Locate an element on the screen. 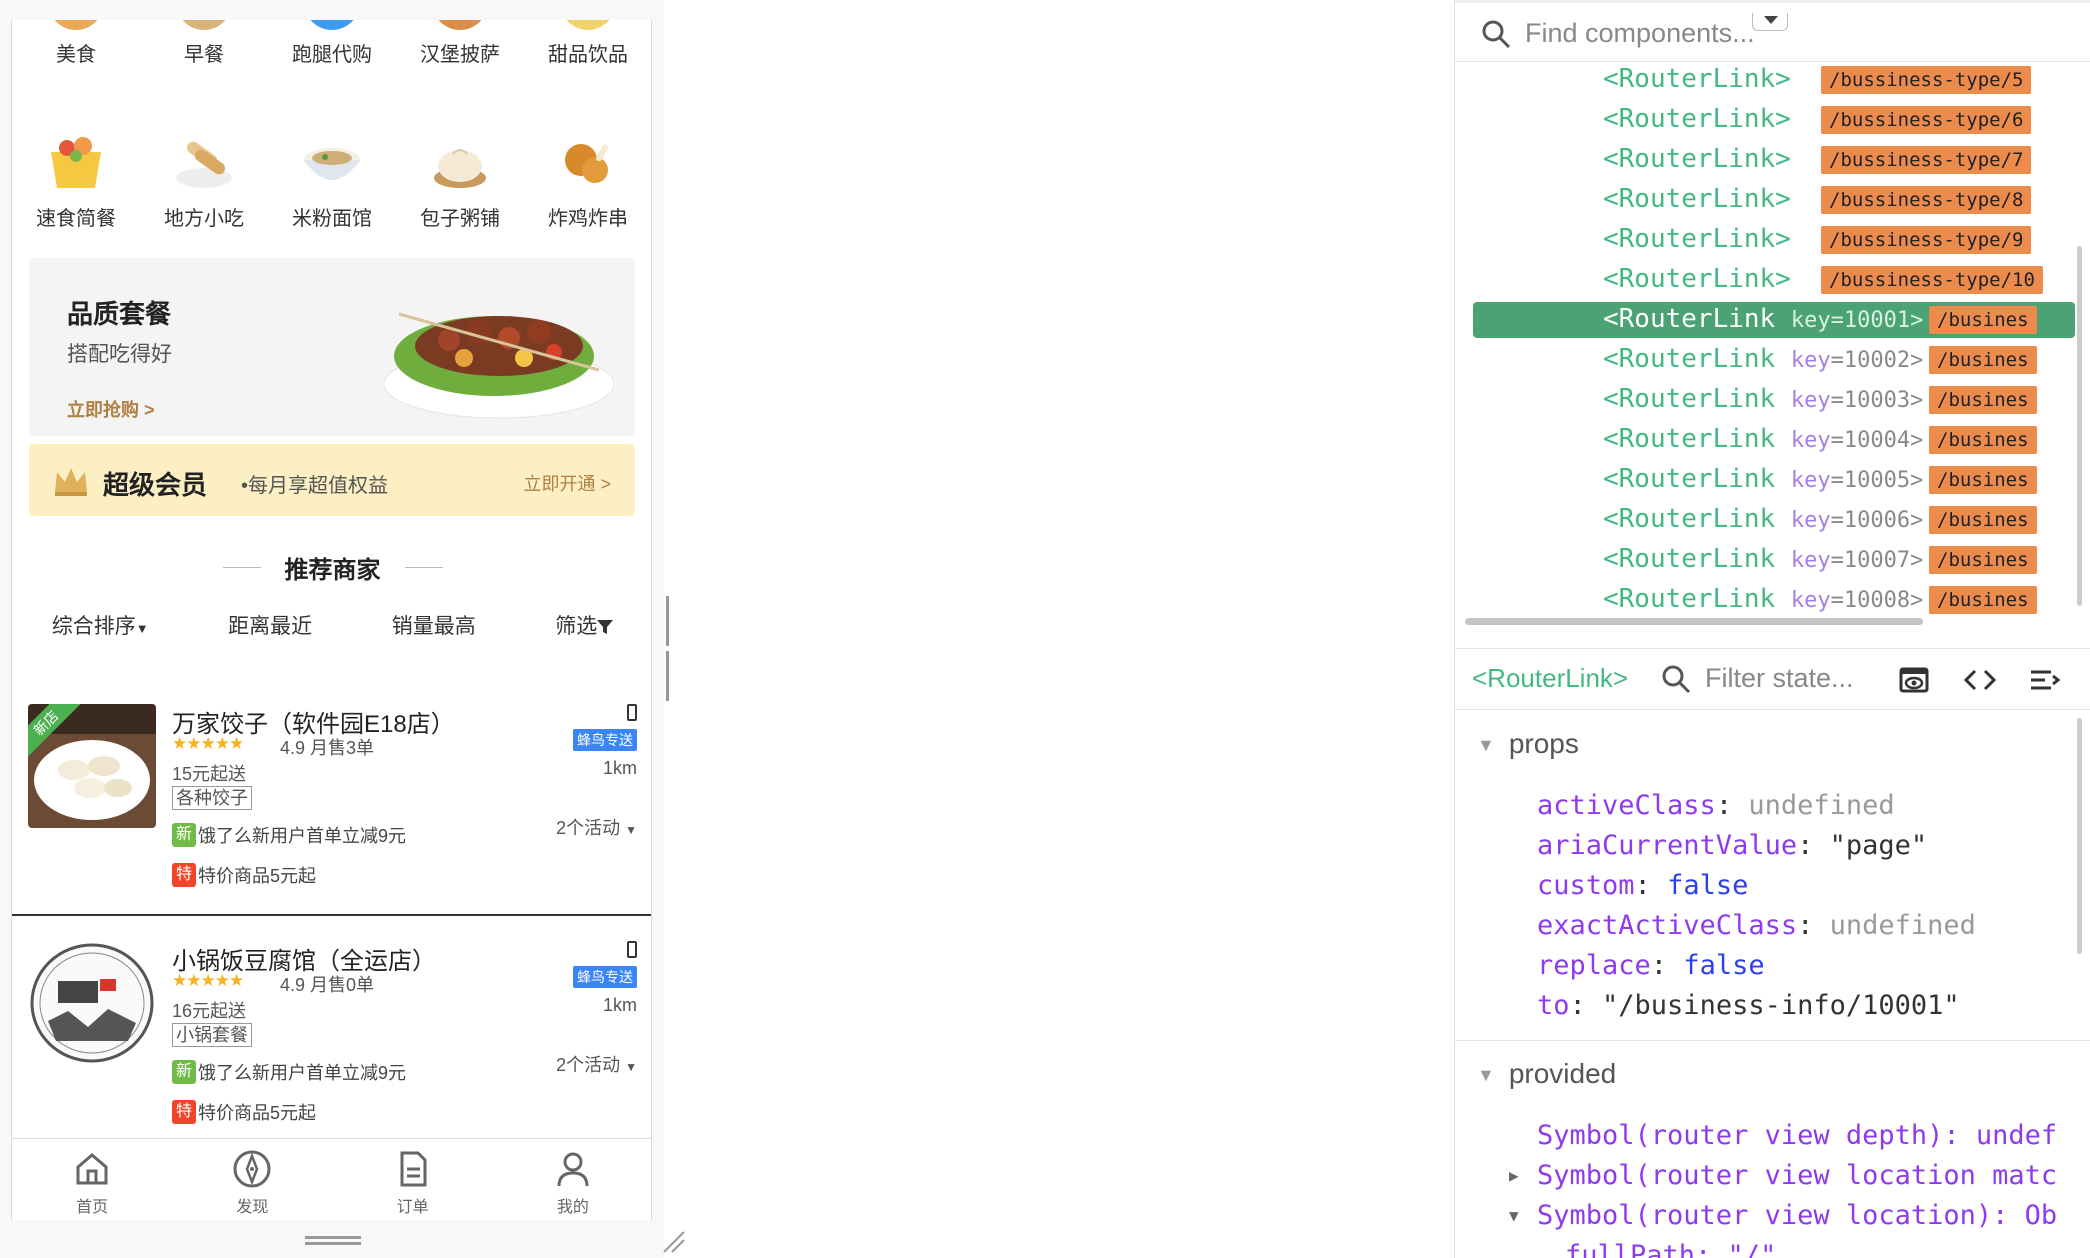 This screenshot has width=2090, height=1258. inspect-dom-icon is located at coordinates (1914, 680).